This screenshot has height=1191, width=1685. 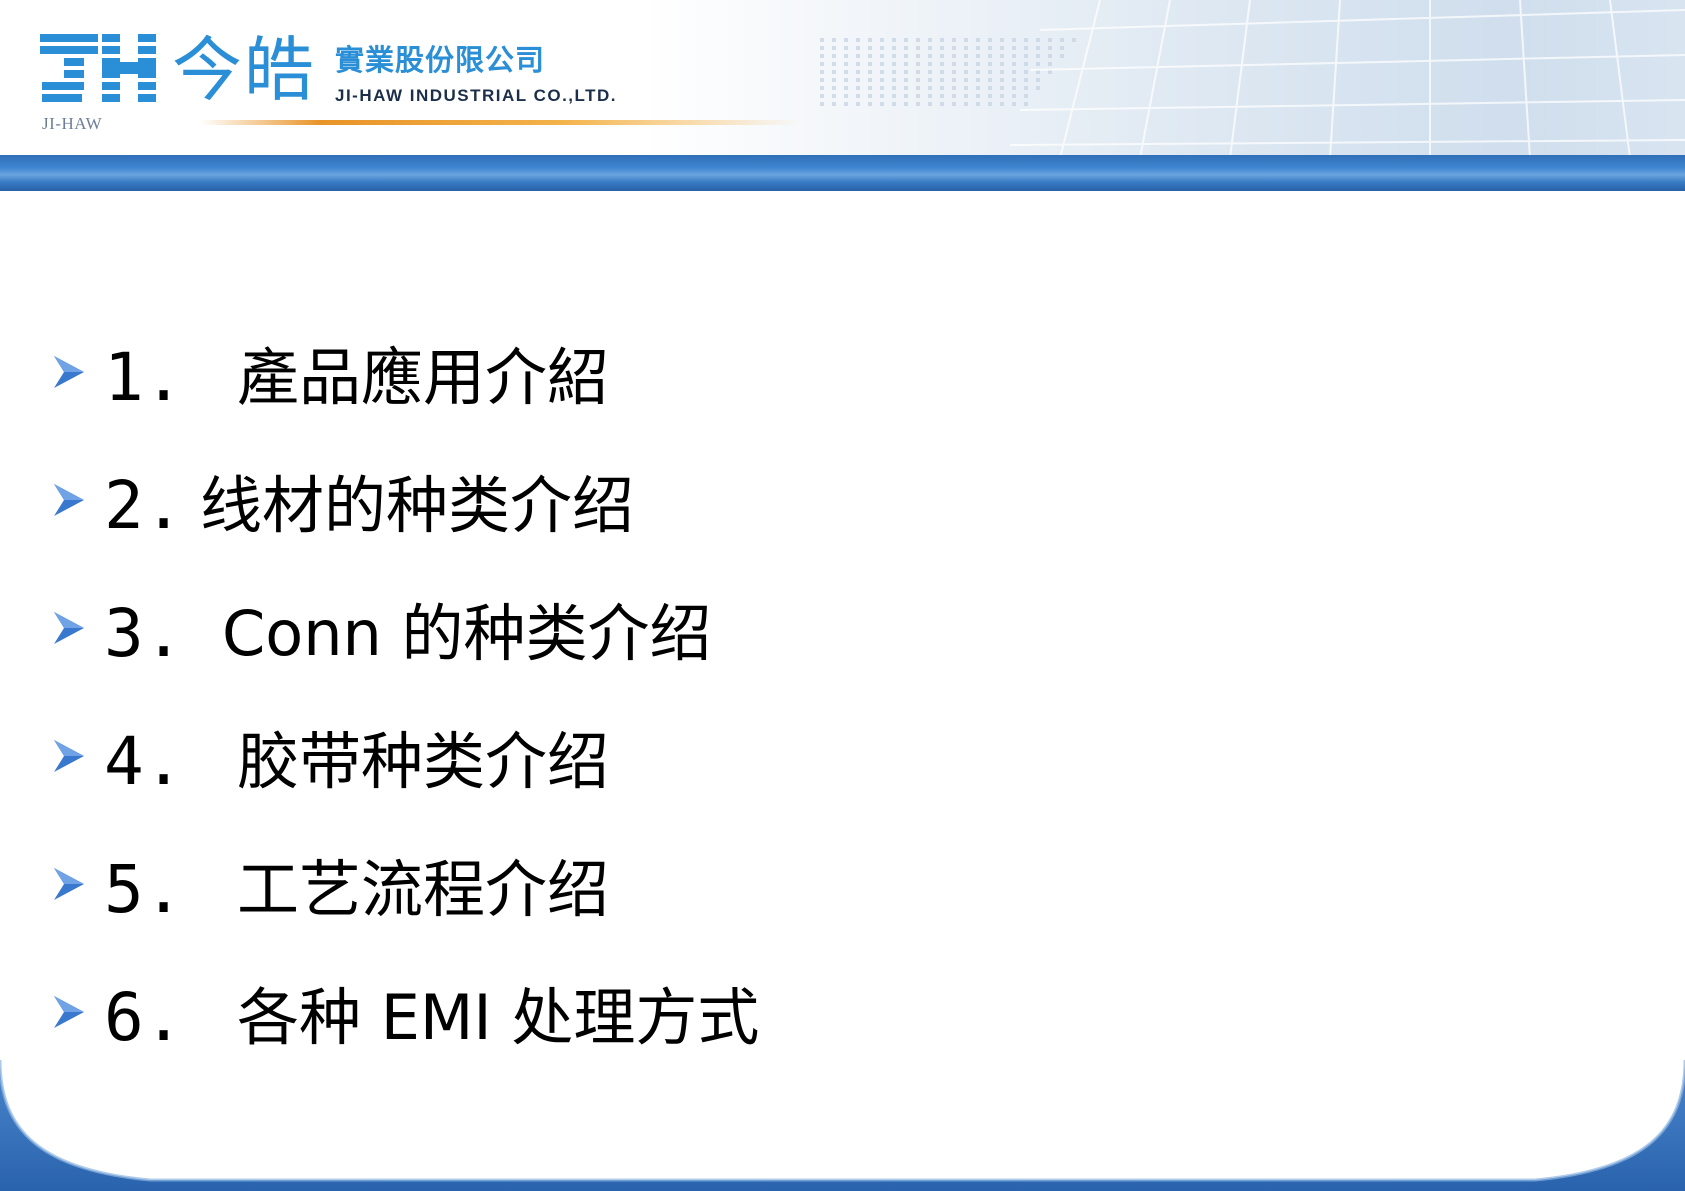 What do you see at coordinates (144, 761) in the screenshot?
I see `agenda-item-number: 4.` at bounding box center [144, 761].